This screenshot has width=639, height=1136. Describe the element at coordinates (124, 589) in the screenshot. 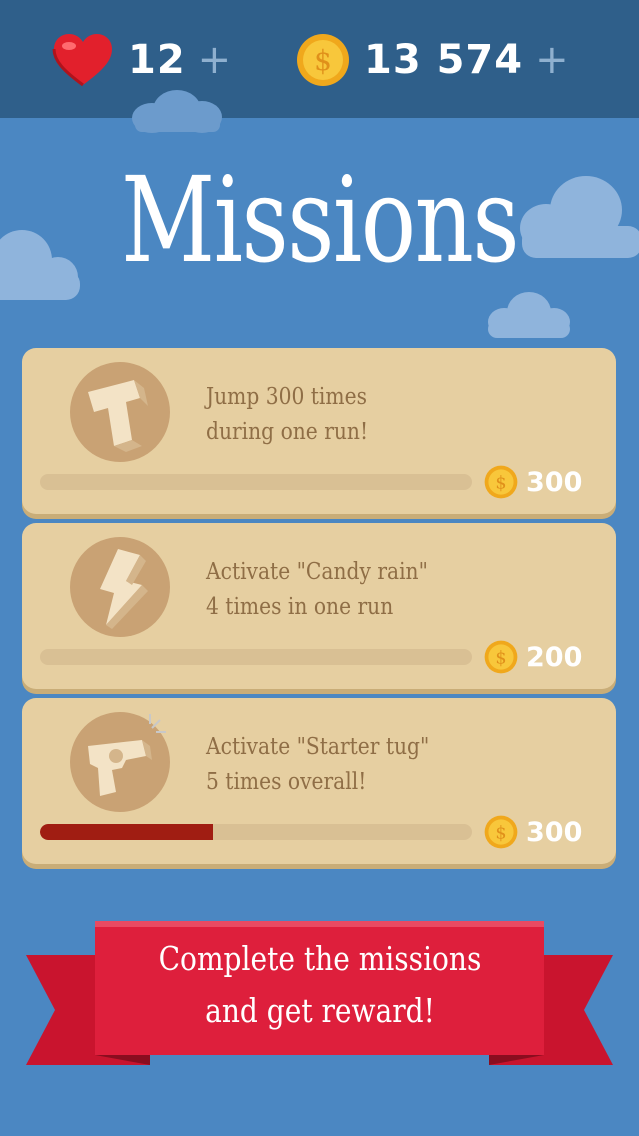

I see `lightning-icon` at that location.